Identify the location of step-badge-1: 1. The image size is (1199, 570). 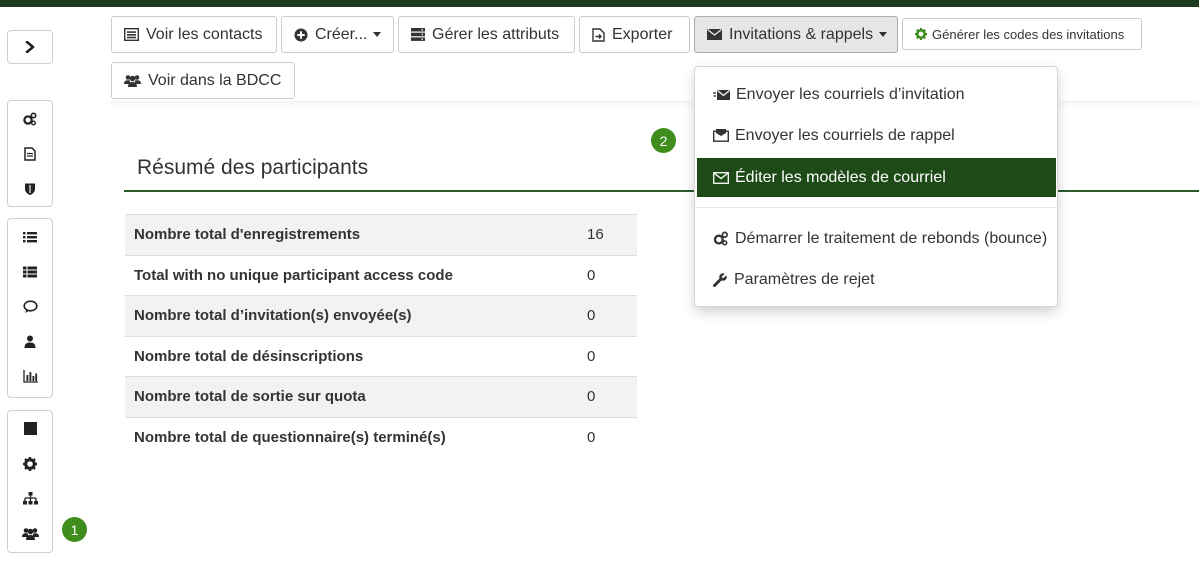
(74, 529).